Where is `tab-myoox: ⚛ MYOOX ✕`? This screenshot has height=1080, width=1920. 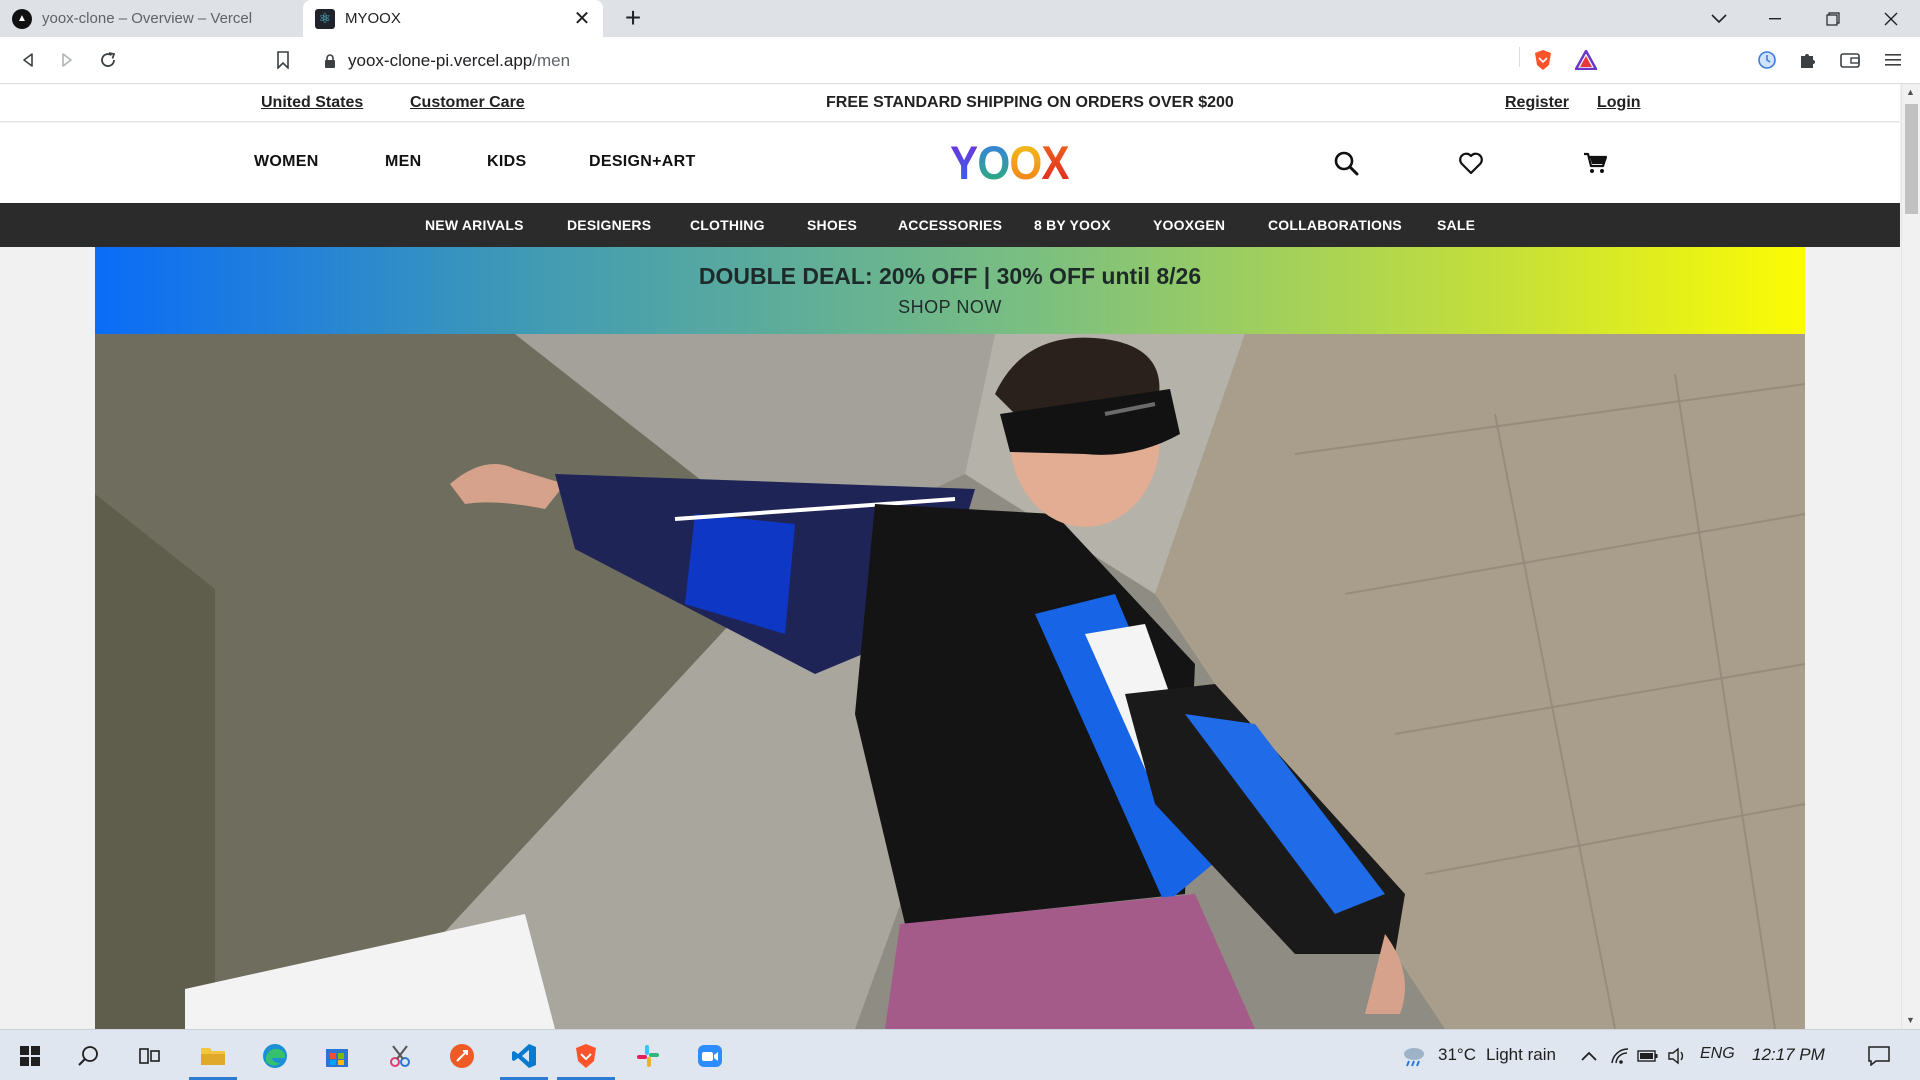
tab-myoox: ⚛ MYOOX ✕ is located at coordinates (453, 18).